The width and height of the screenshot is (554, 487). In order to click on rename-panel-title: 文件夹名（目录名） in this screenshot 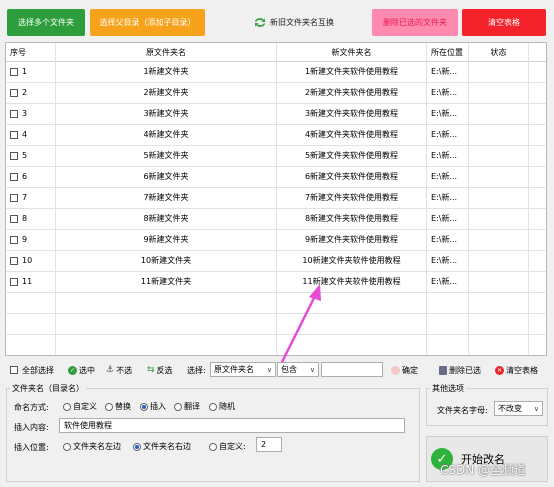, I will do `click(48, 388)`.